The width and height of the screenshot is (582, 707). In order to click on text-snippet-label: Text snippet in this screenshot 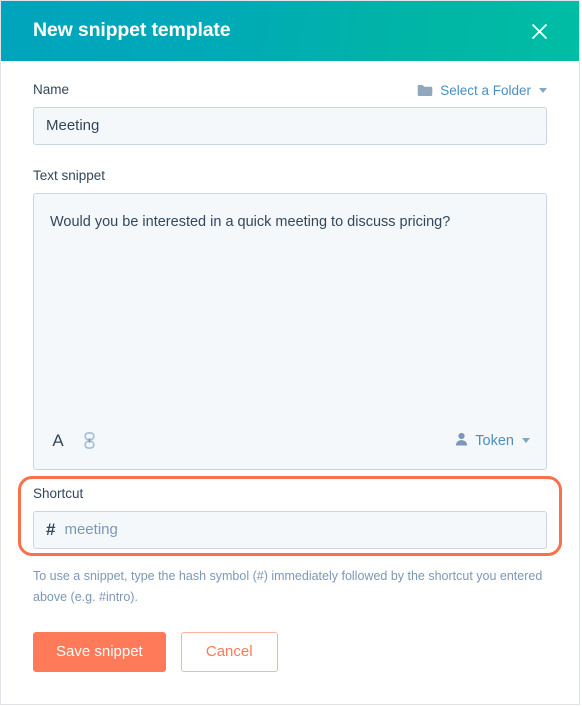, I will do `click(69, 175)`.